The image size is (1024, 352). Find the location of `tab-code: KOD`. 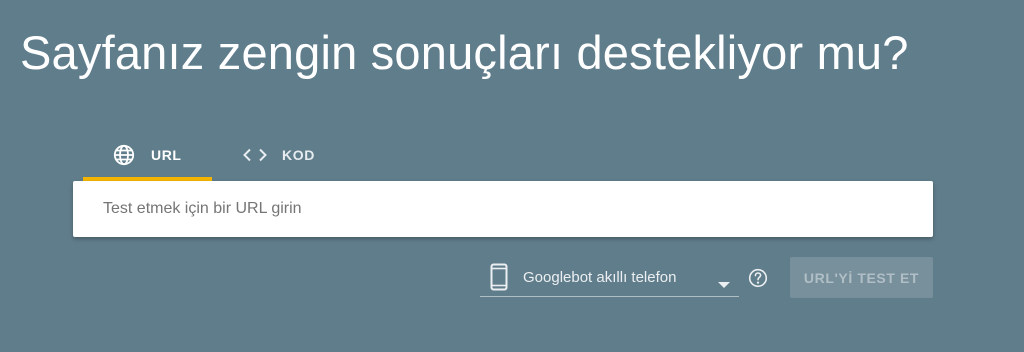

tab-code: KOD is located at coordinates (277, 154).